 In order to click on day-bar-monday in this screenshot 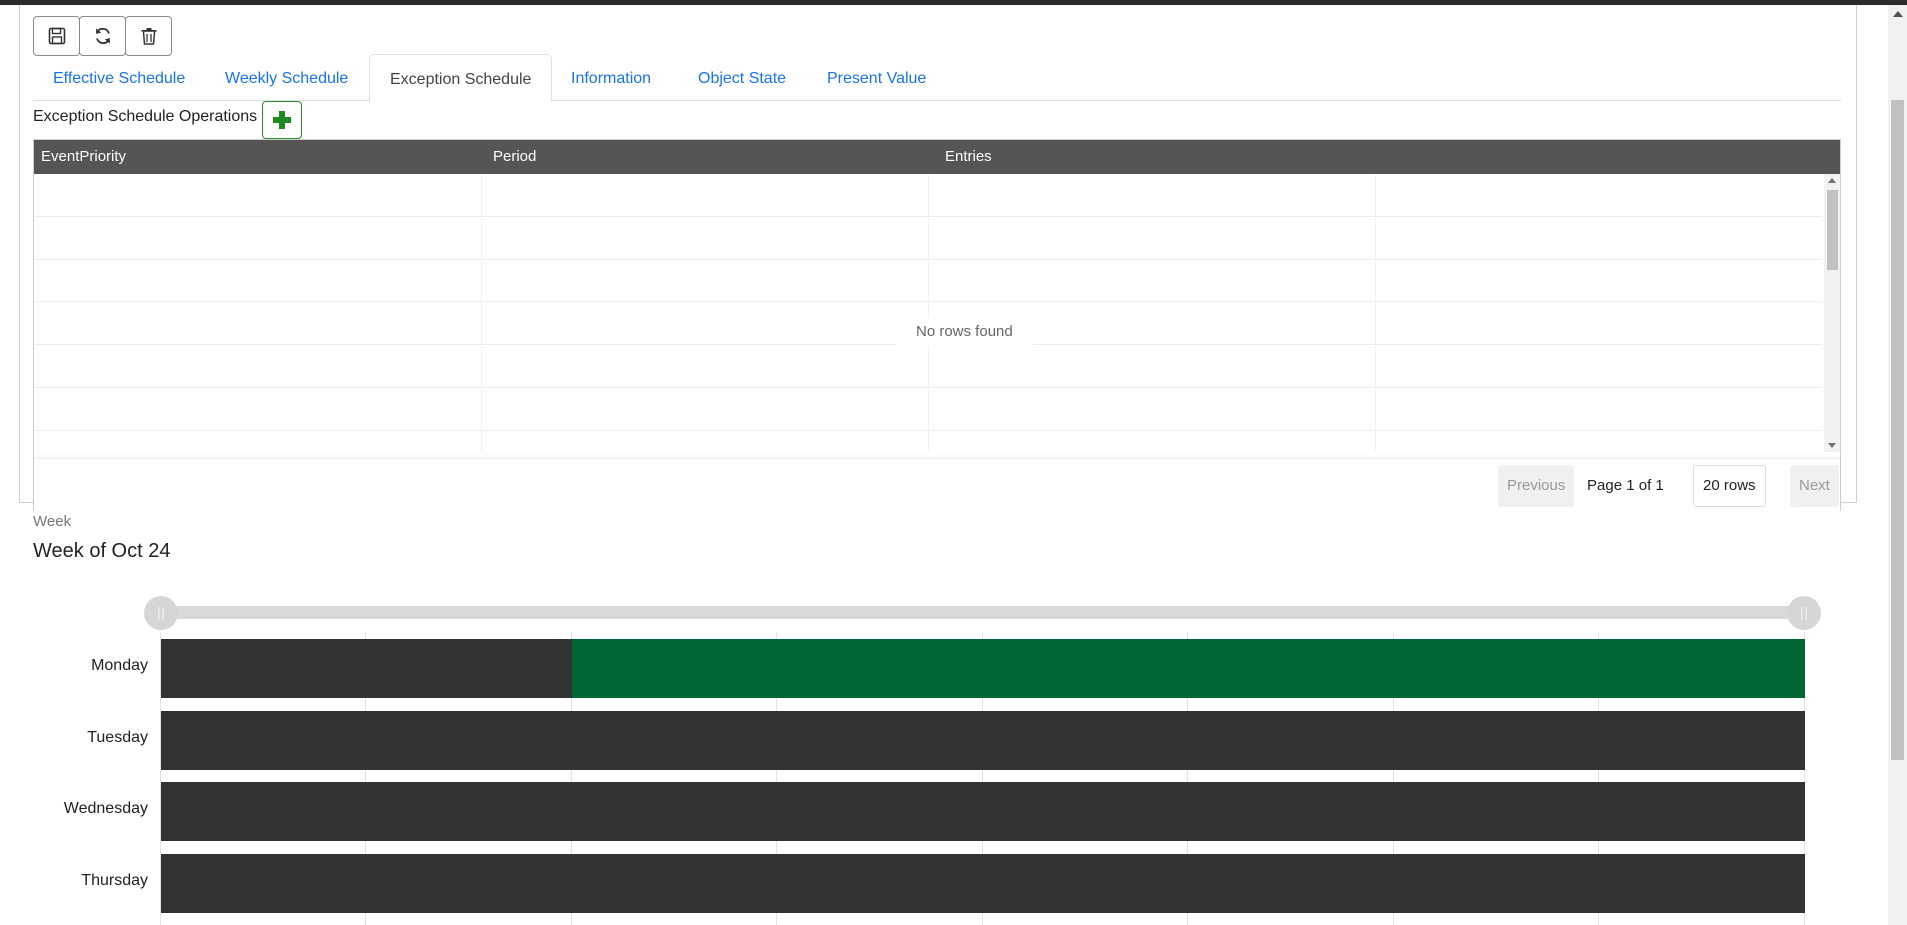, I will do `click(983, 668)`.